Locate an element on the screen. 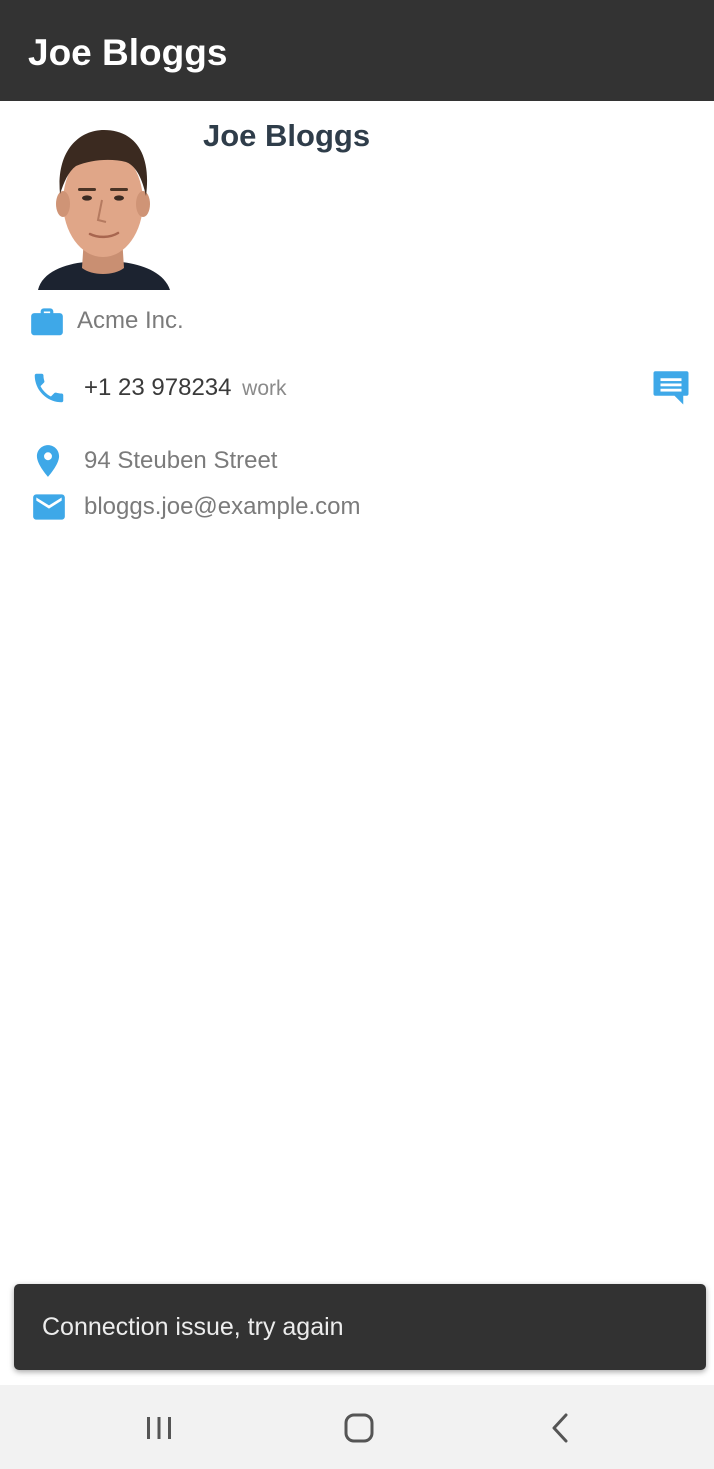  avatar-photo is located at coordinates (103, 201).